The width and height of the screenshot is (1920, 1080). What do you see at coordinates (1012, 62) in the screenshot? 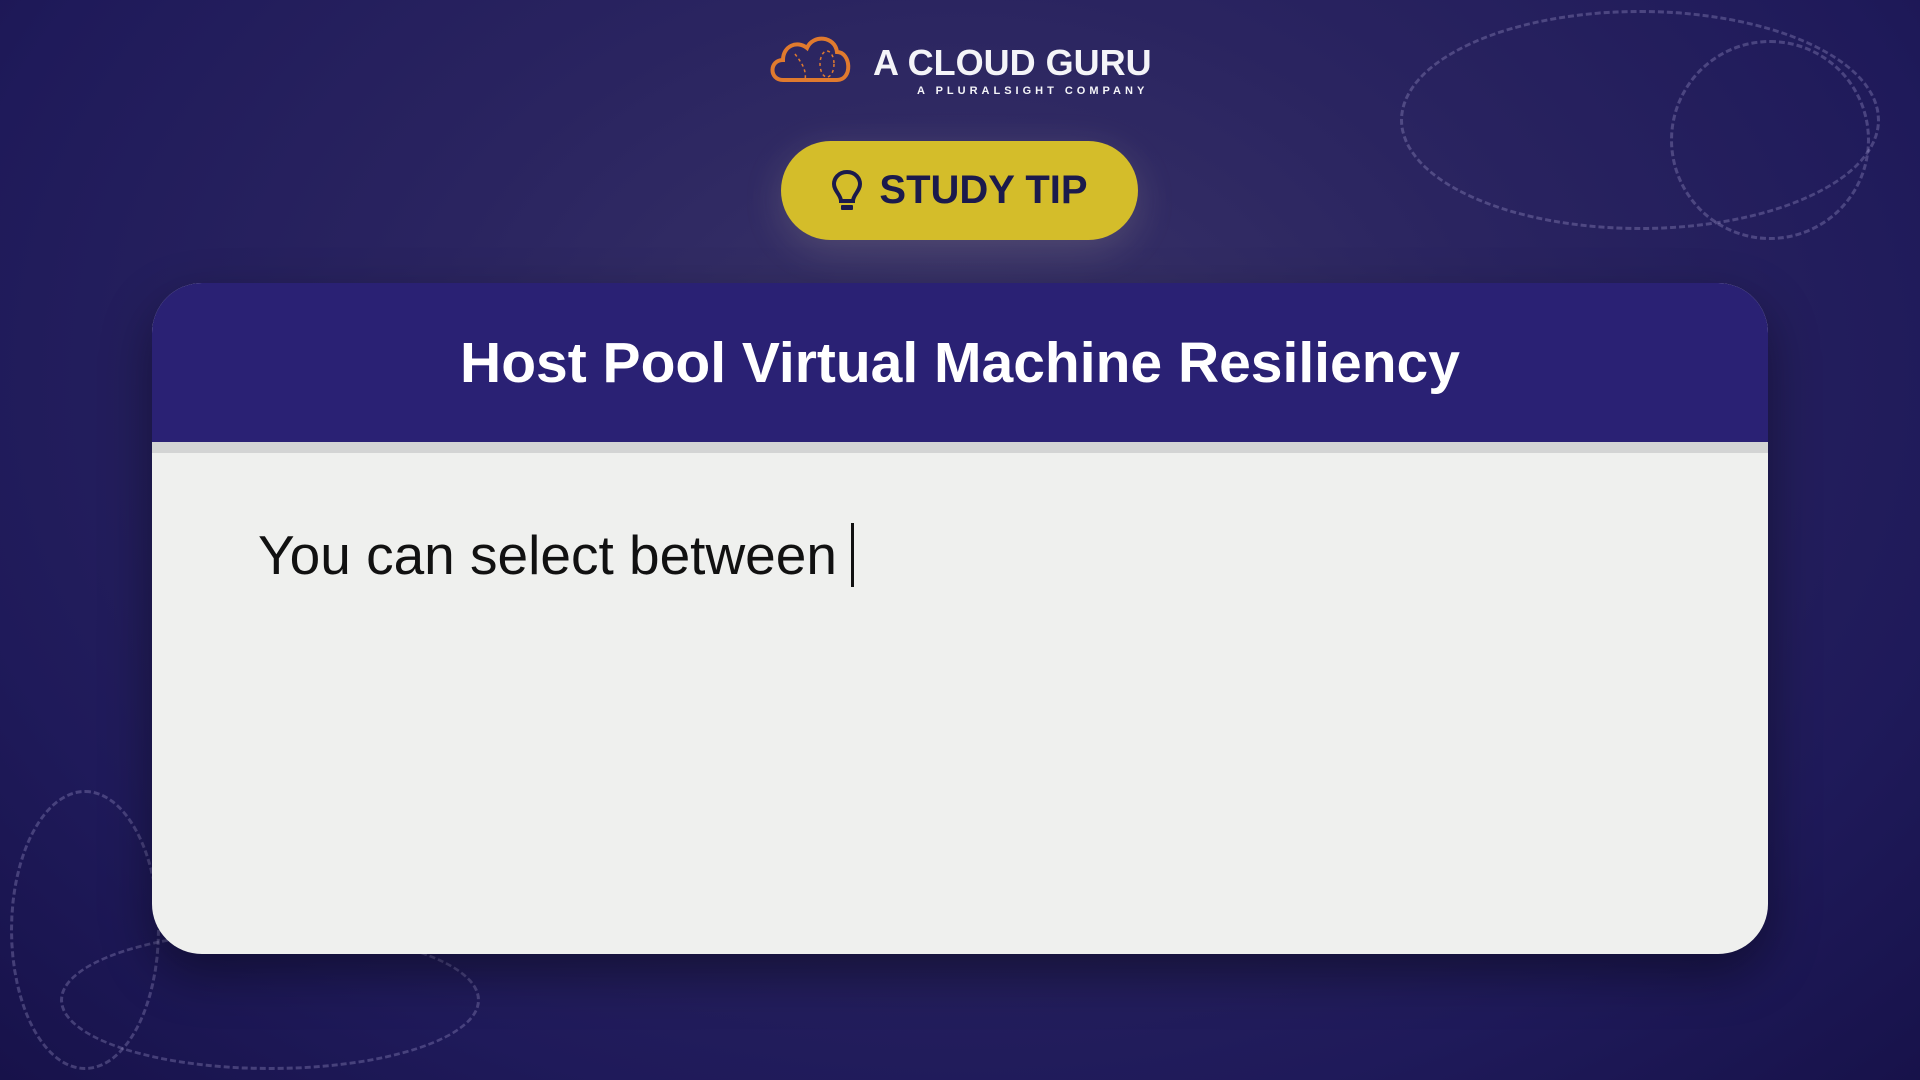
I see `brand-name: A CLOUD GURU` at bounding box center [1012, 62].